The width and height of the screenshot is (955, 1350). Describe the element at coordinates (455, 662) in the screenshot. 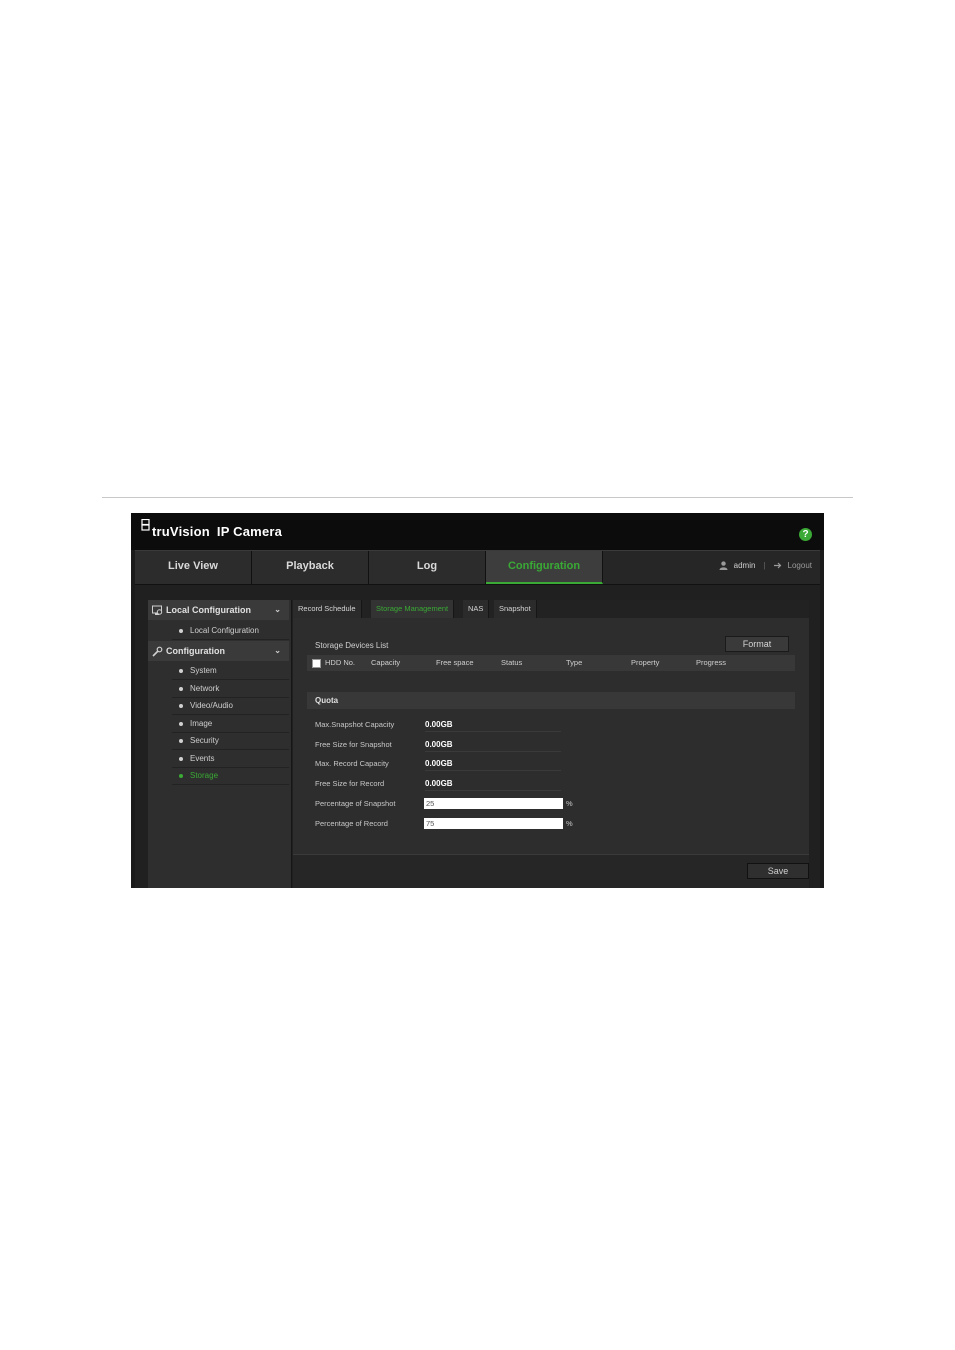

I see `column-free-space: Free space` at that location.